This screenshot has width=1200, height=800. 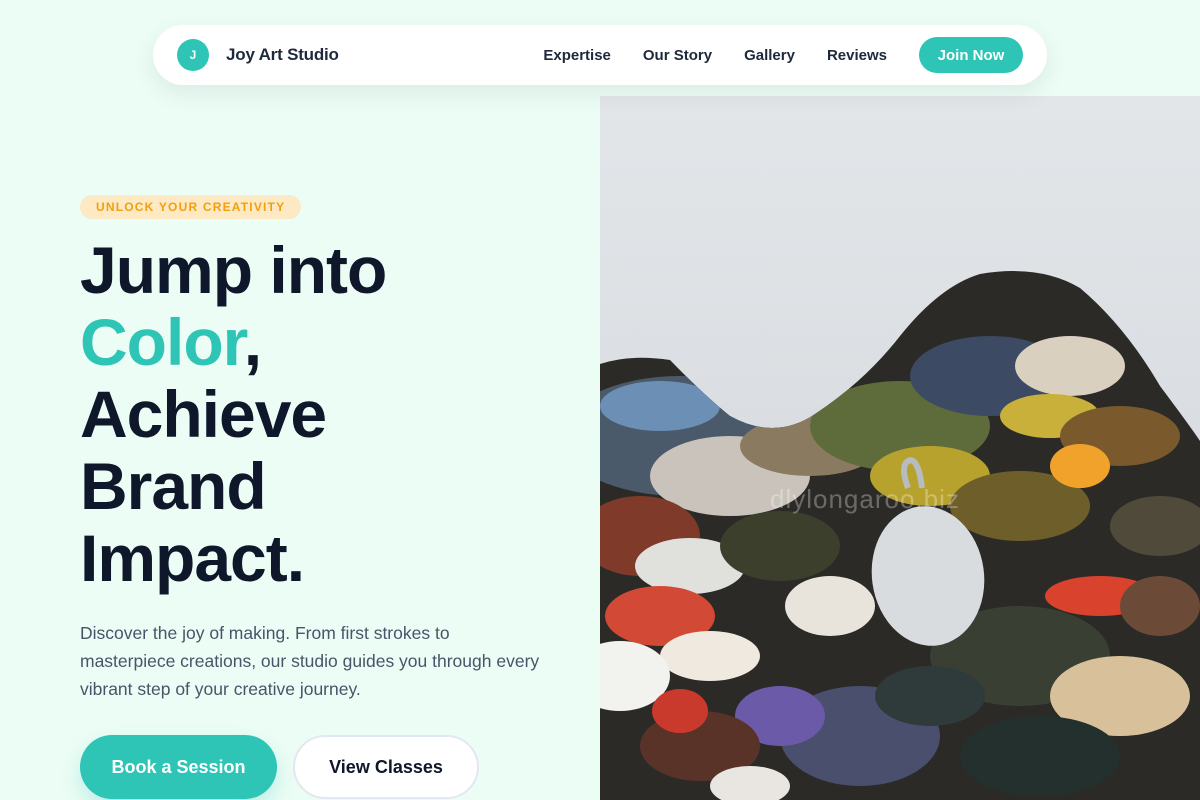 What do you see at coordinates (178, 767) in the screenshot?
I see `book-session-button: Book a Session` at bounding box center [178, 767].